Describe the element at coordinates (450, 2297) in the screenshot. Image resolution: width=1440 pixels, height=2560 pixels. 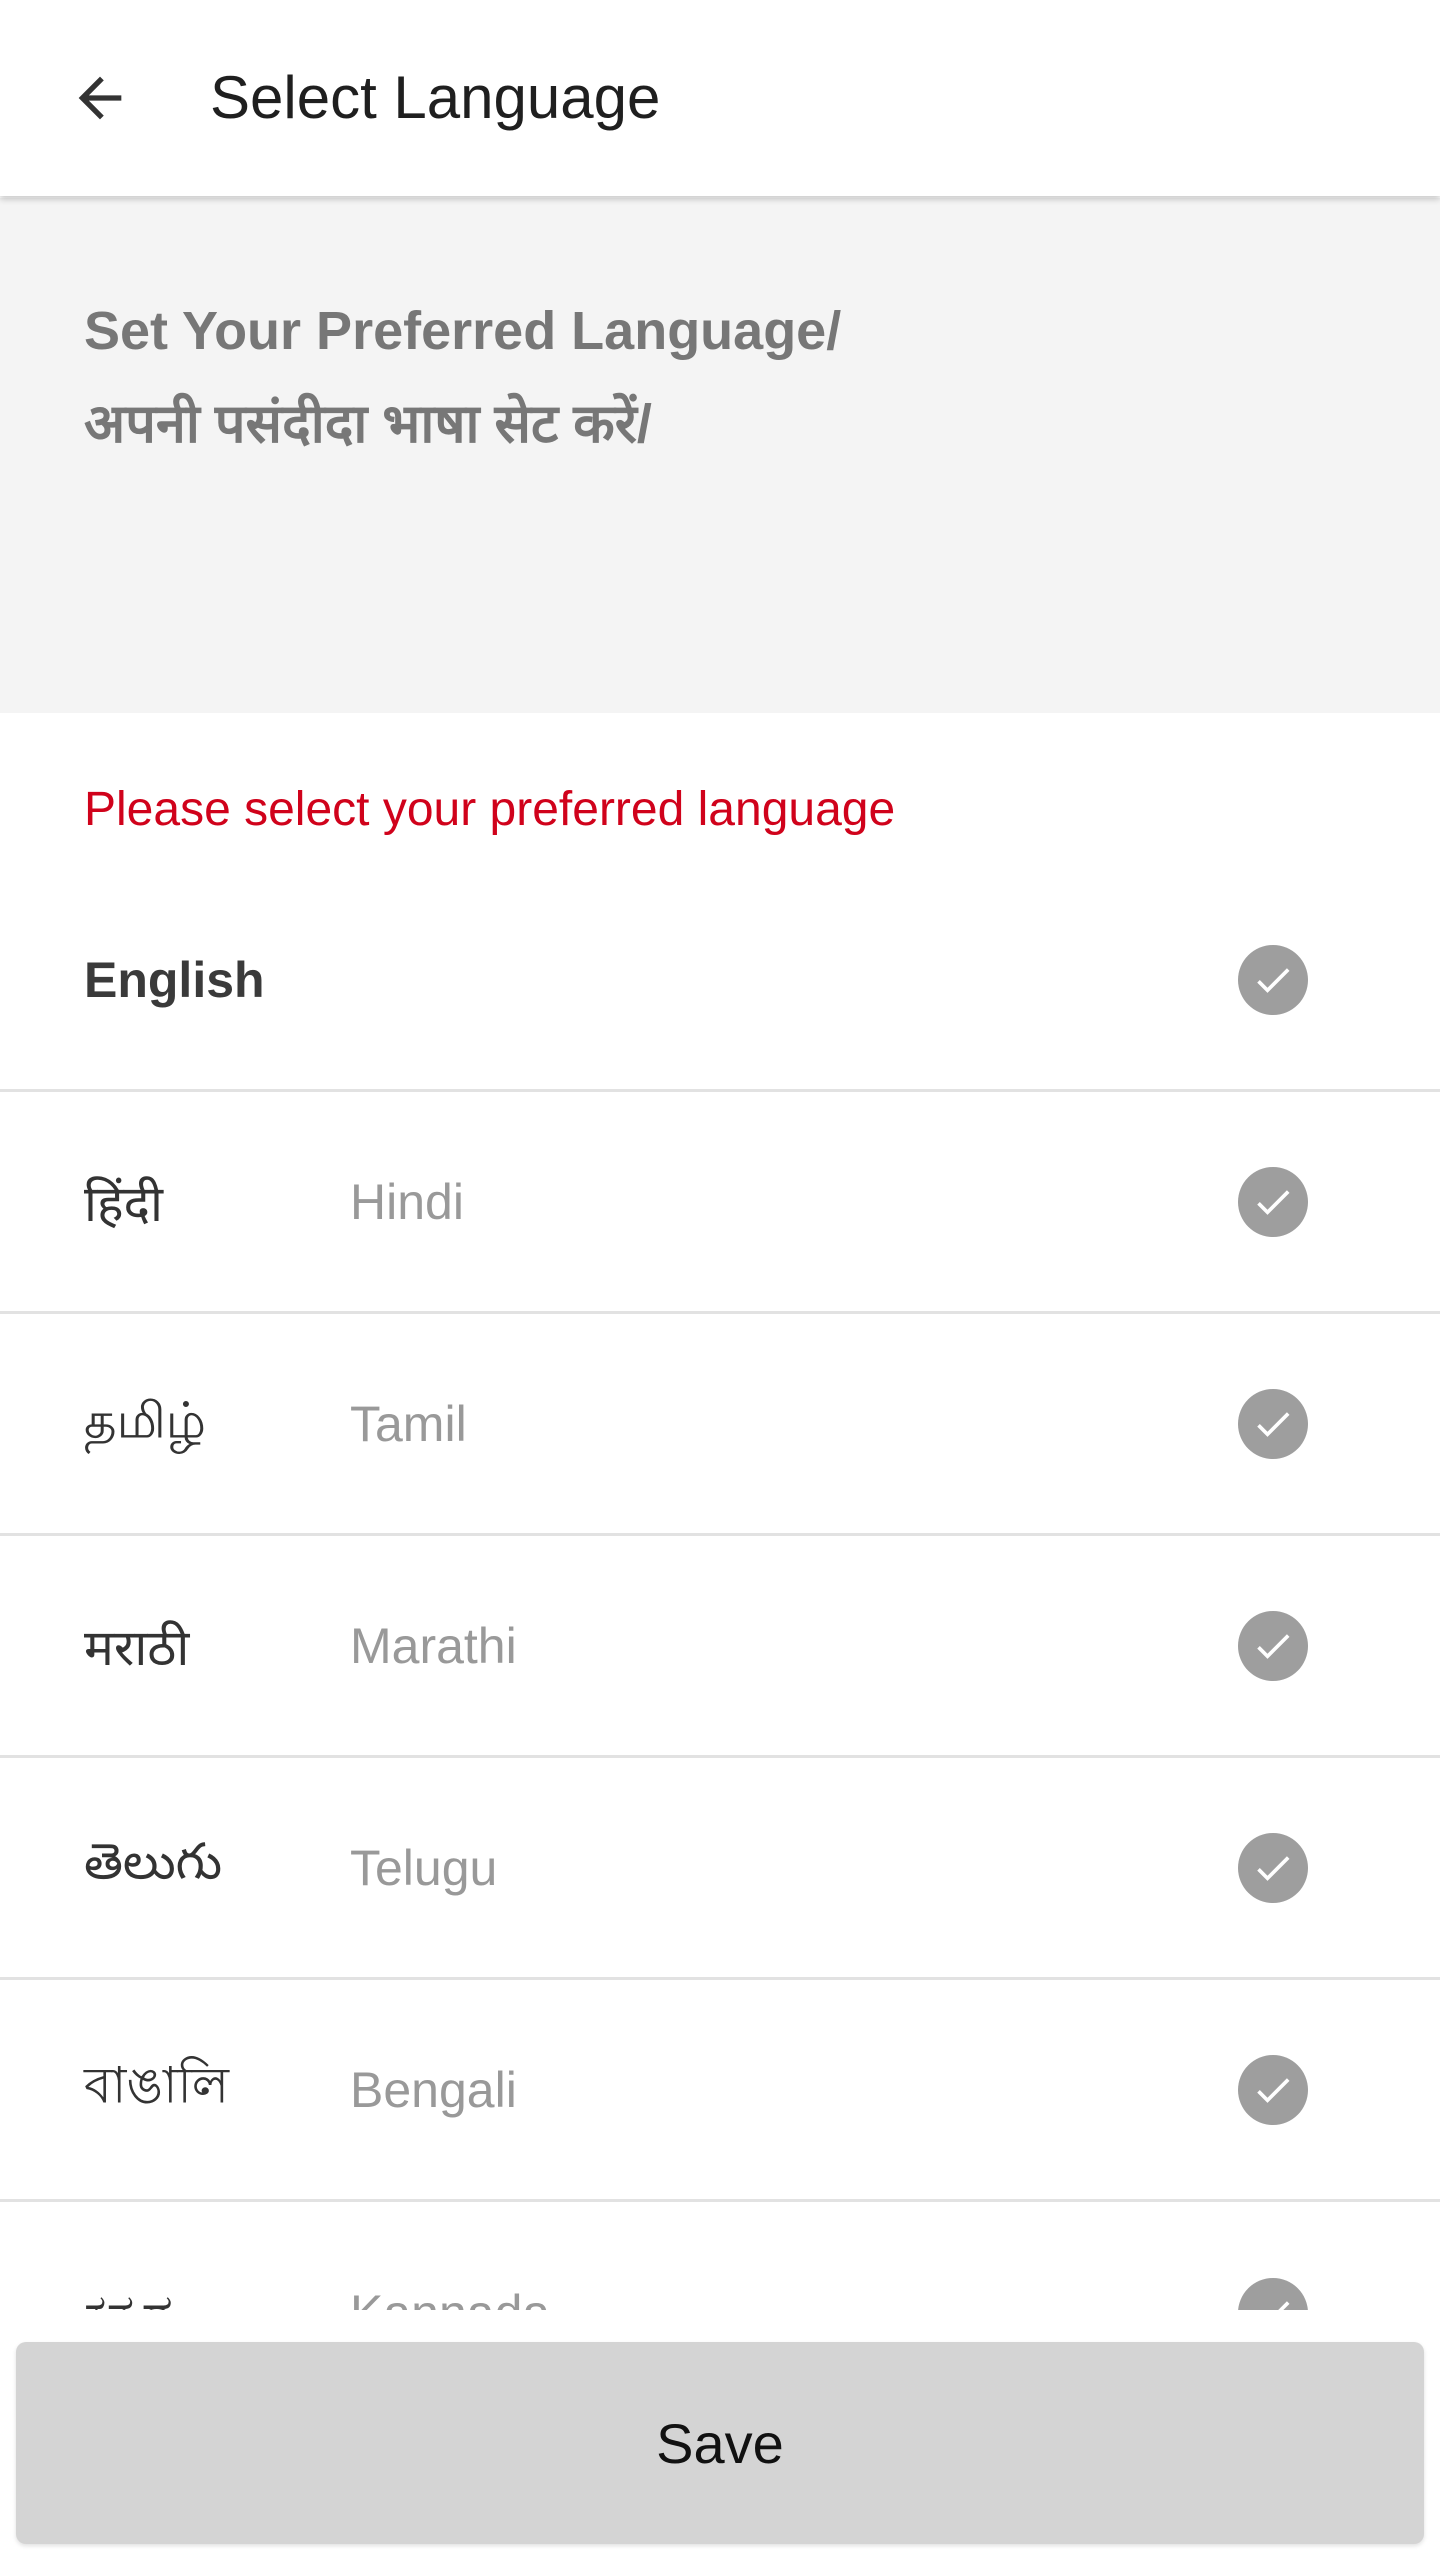
I see `language-english-name: Kannada` at that location.